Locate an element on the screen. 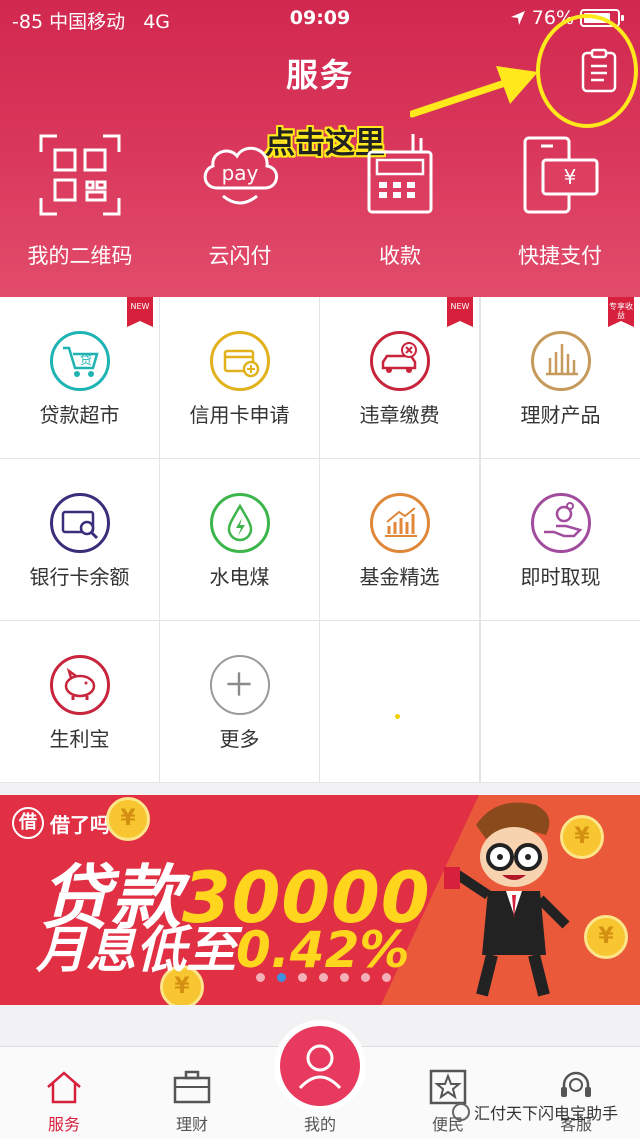 This screenshot has width=640, height=1138. tap-indicator-dot is located at coordinates (397, 716).